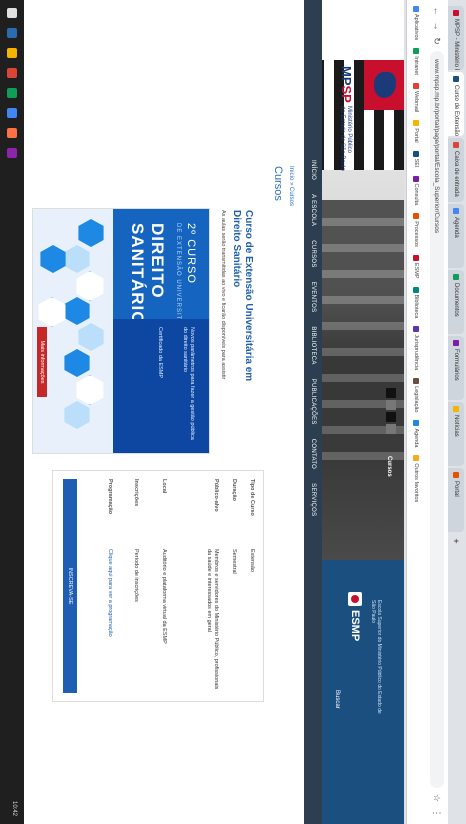 This screenshot has height=824, width=466. What do you see at coordinates (251, 586) in the screenshot?
I see `info-row: Tipo de Curso Extensão` at bounding box center [251, 586].